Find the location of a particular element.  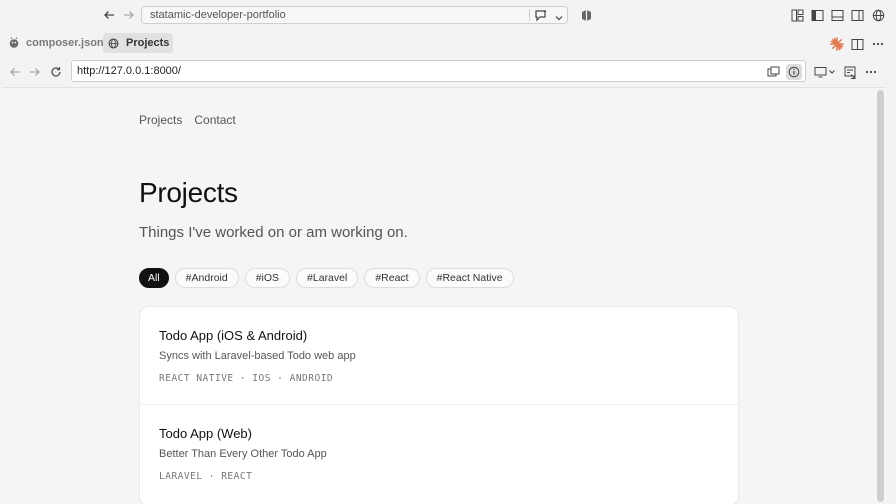

customize-layout-icon is located at coordinates (797, 15).